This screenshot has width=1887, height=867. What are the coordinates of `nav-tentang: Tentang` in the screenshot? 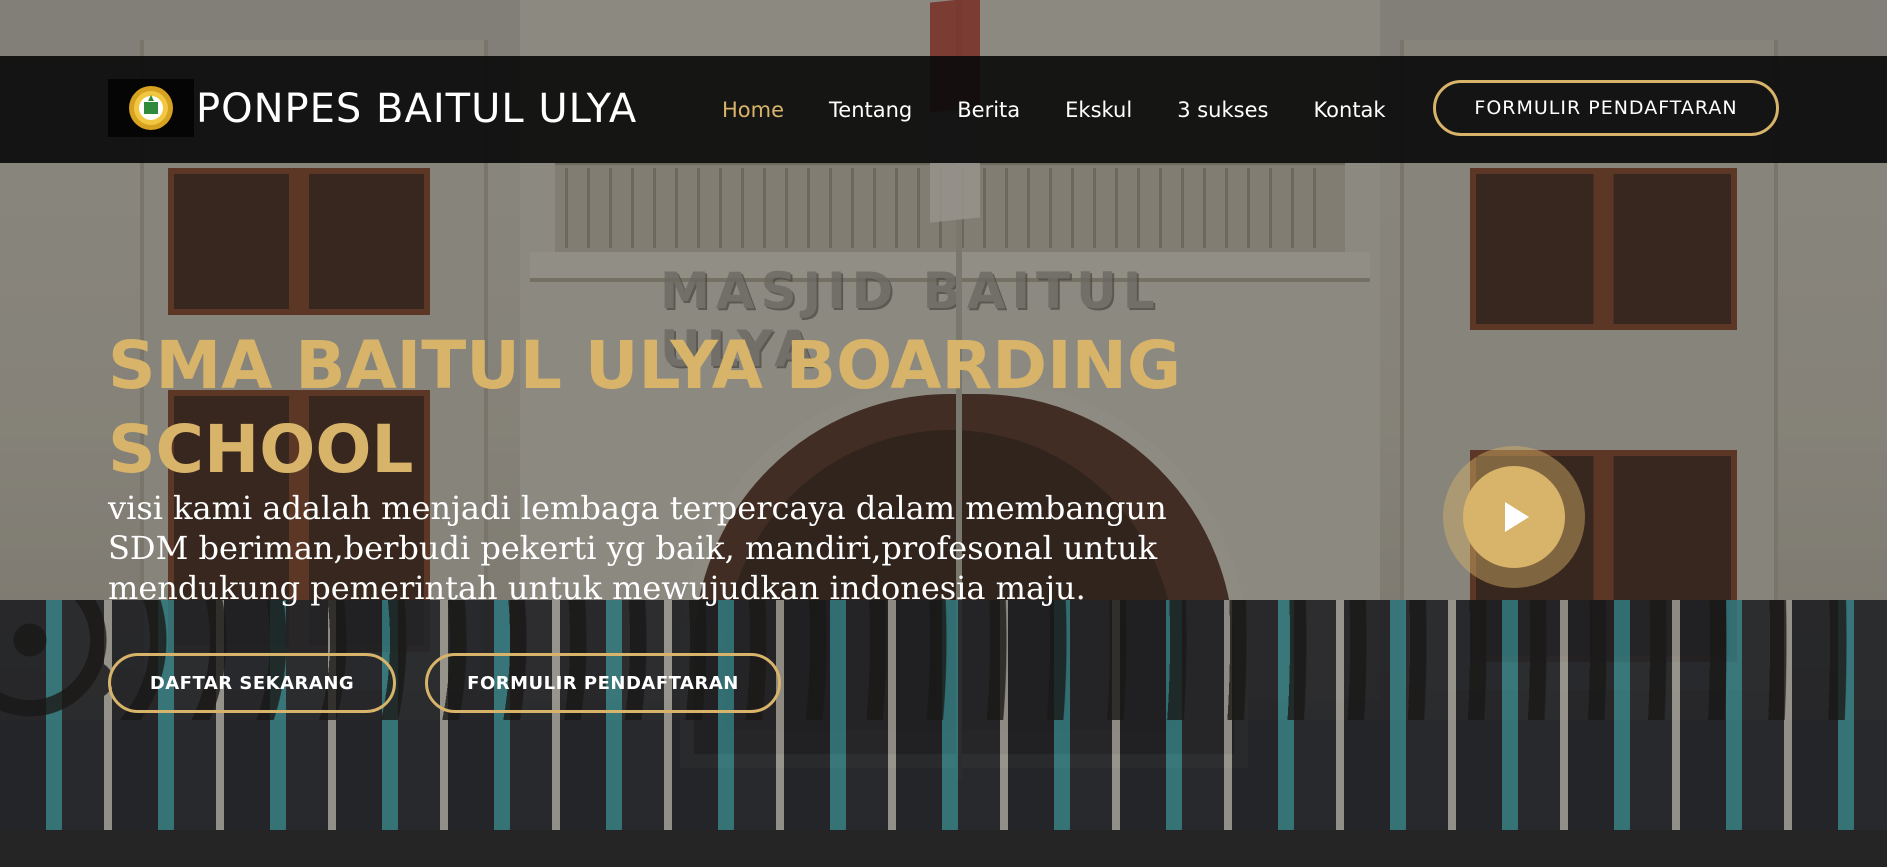 It's located at (870, 110).